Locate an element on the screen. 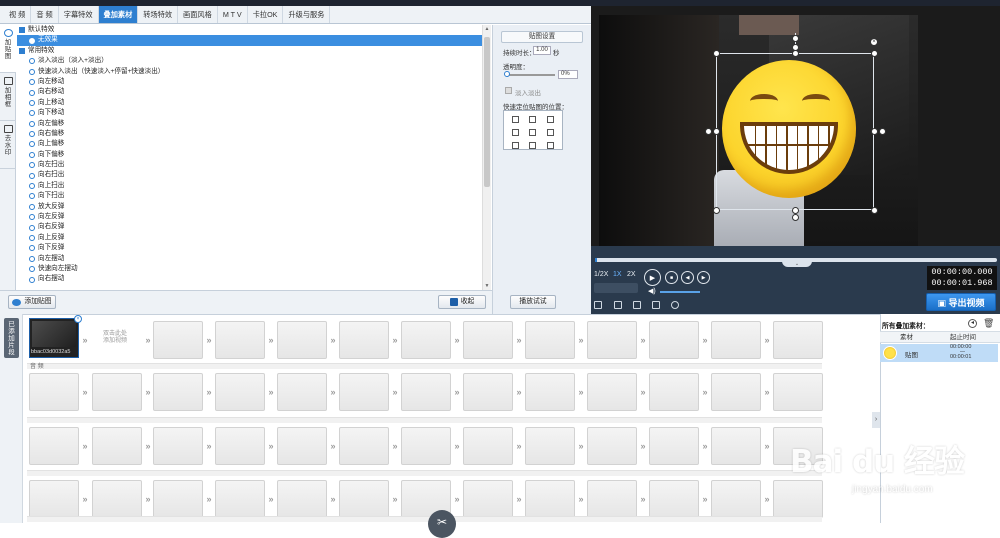 The width and height of the screenshot is (1000, 538). resize-handle-right-outer is located at coordinates (882, 131).